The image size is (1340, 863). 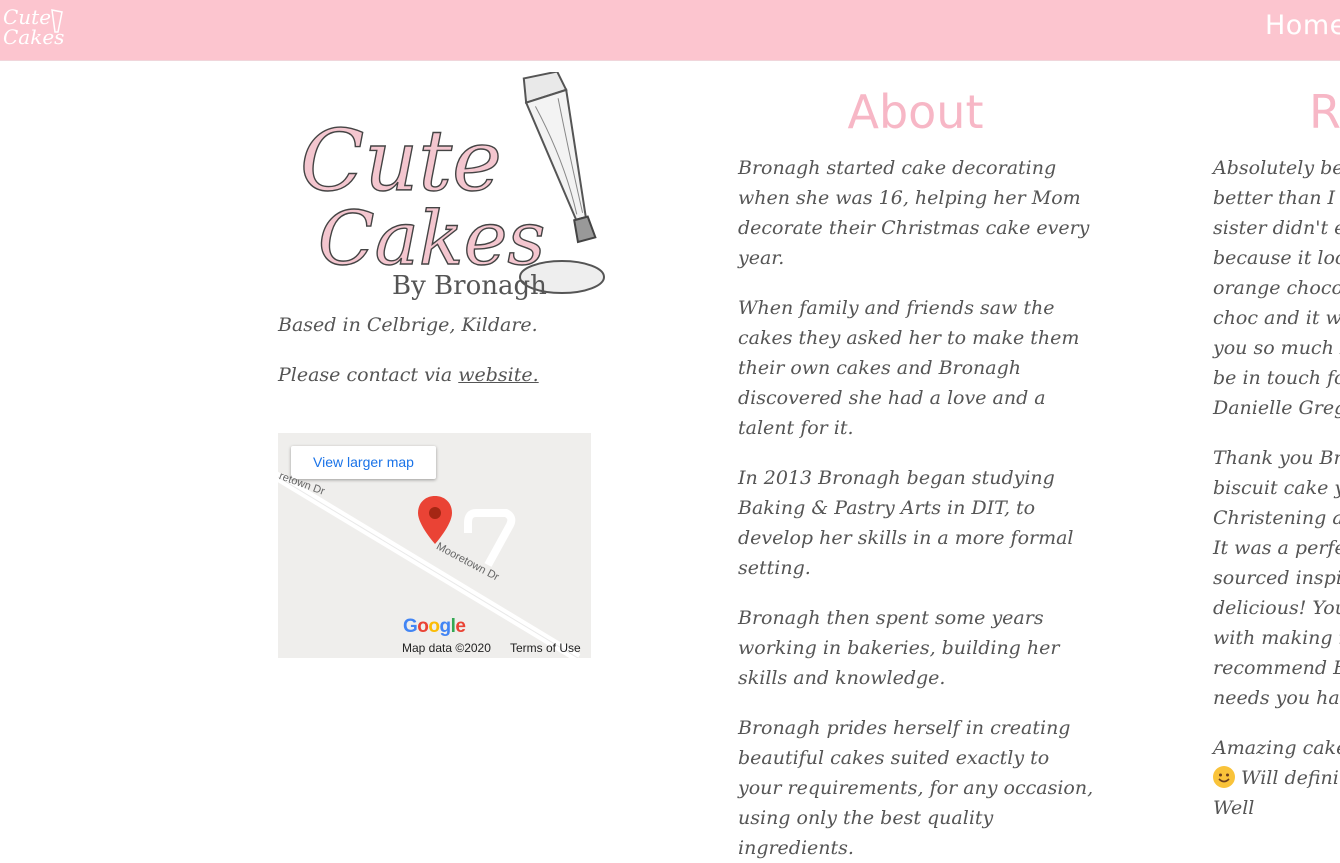 What do you see at coordinates (460, 626) in the screenshot?
I see `google-letter: e` at bounding box center [460, 626].